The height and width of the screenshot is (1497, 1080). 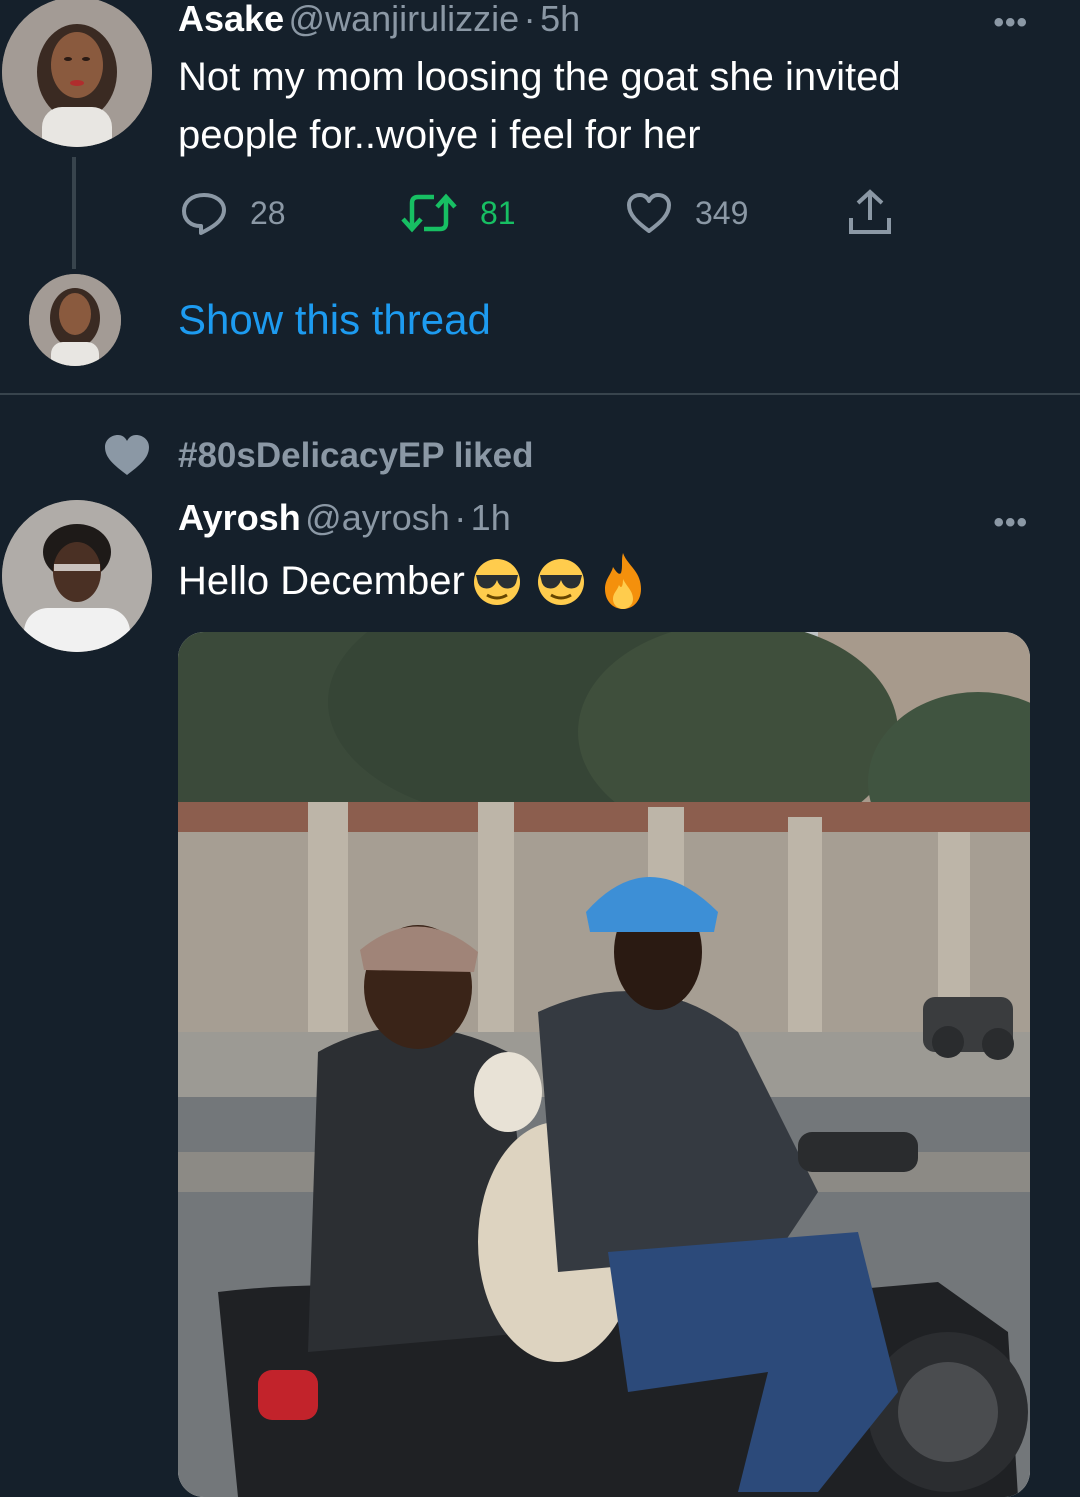 What do you see at coordinates (75, 320) in the screenshot?
I see `avatar-asake-small` at bounding box center [75, 320].